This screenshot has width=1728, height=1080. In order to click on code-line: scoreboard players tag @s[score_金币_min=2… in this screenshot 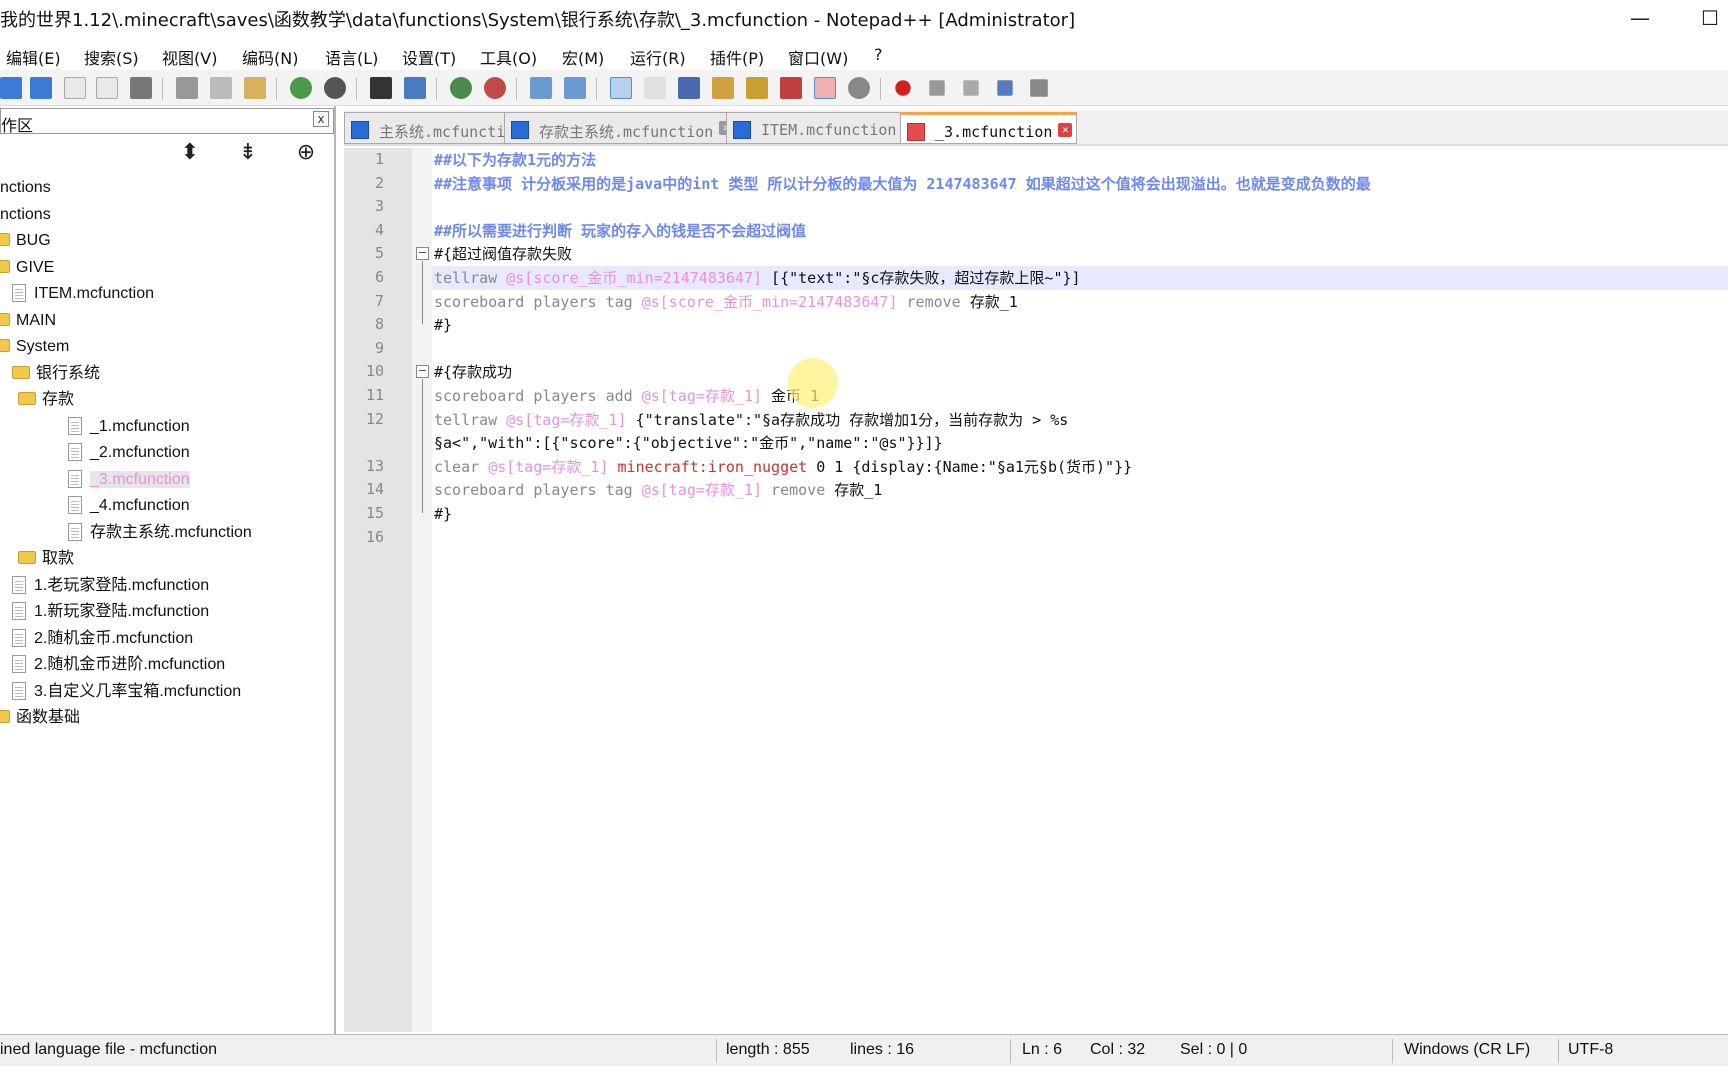, I will do `click(726, 302)`.